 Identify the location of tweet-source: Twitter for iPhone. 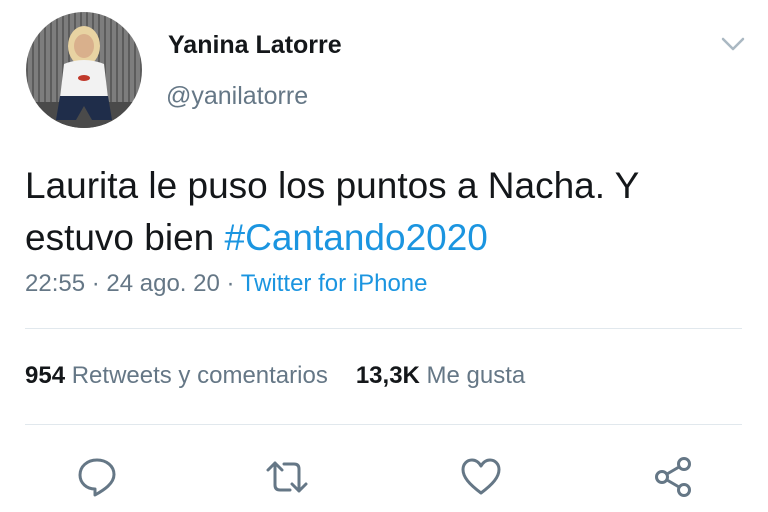
(334, 283).